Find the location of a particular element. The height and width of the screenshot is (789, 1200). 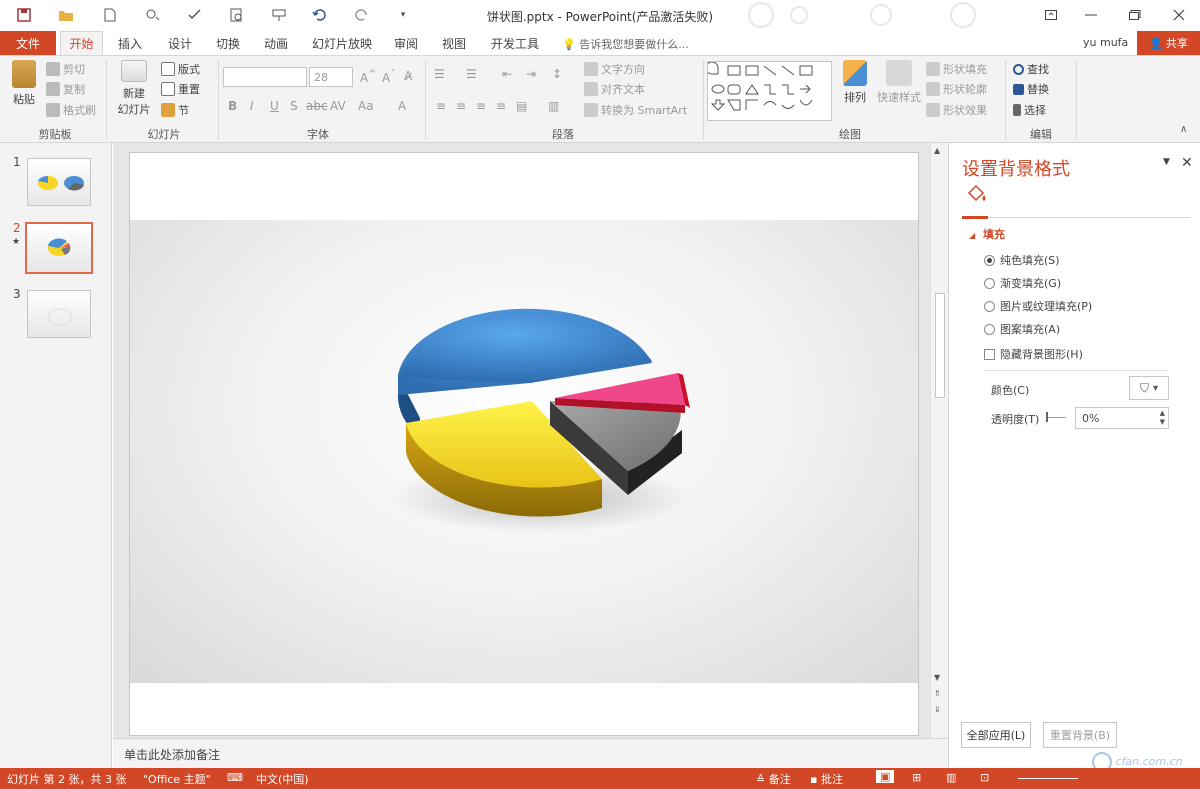

cut-button: 剪切 is located at coordinates (65, 69).